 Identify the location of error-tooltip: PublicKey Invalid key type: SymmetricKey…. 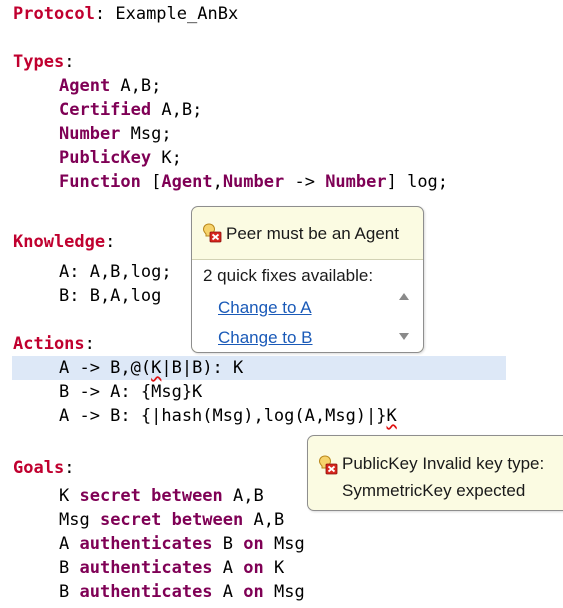
(435, 473).